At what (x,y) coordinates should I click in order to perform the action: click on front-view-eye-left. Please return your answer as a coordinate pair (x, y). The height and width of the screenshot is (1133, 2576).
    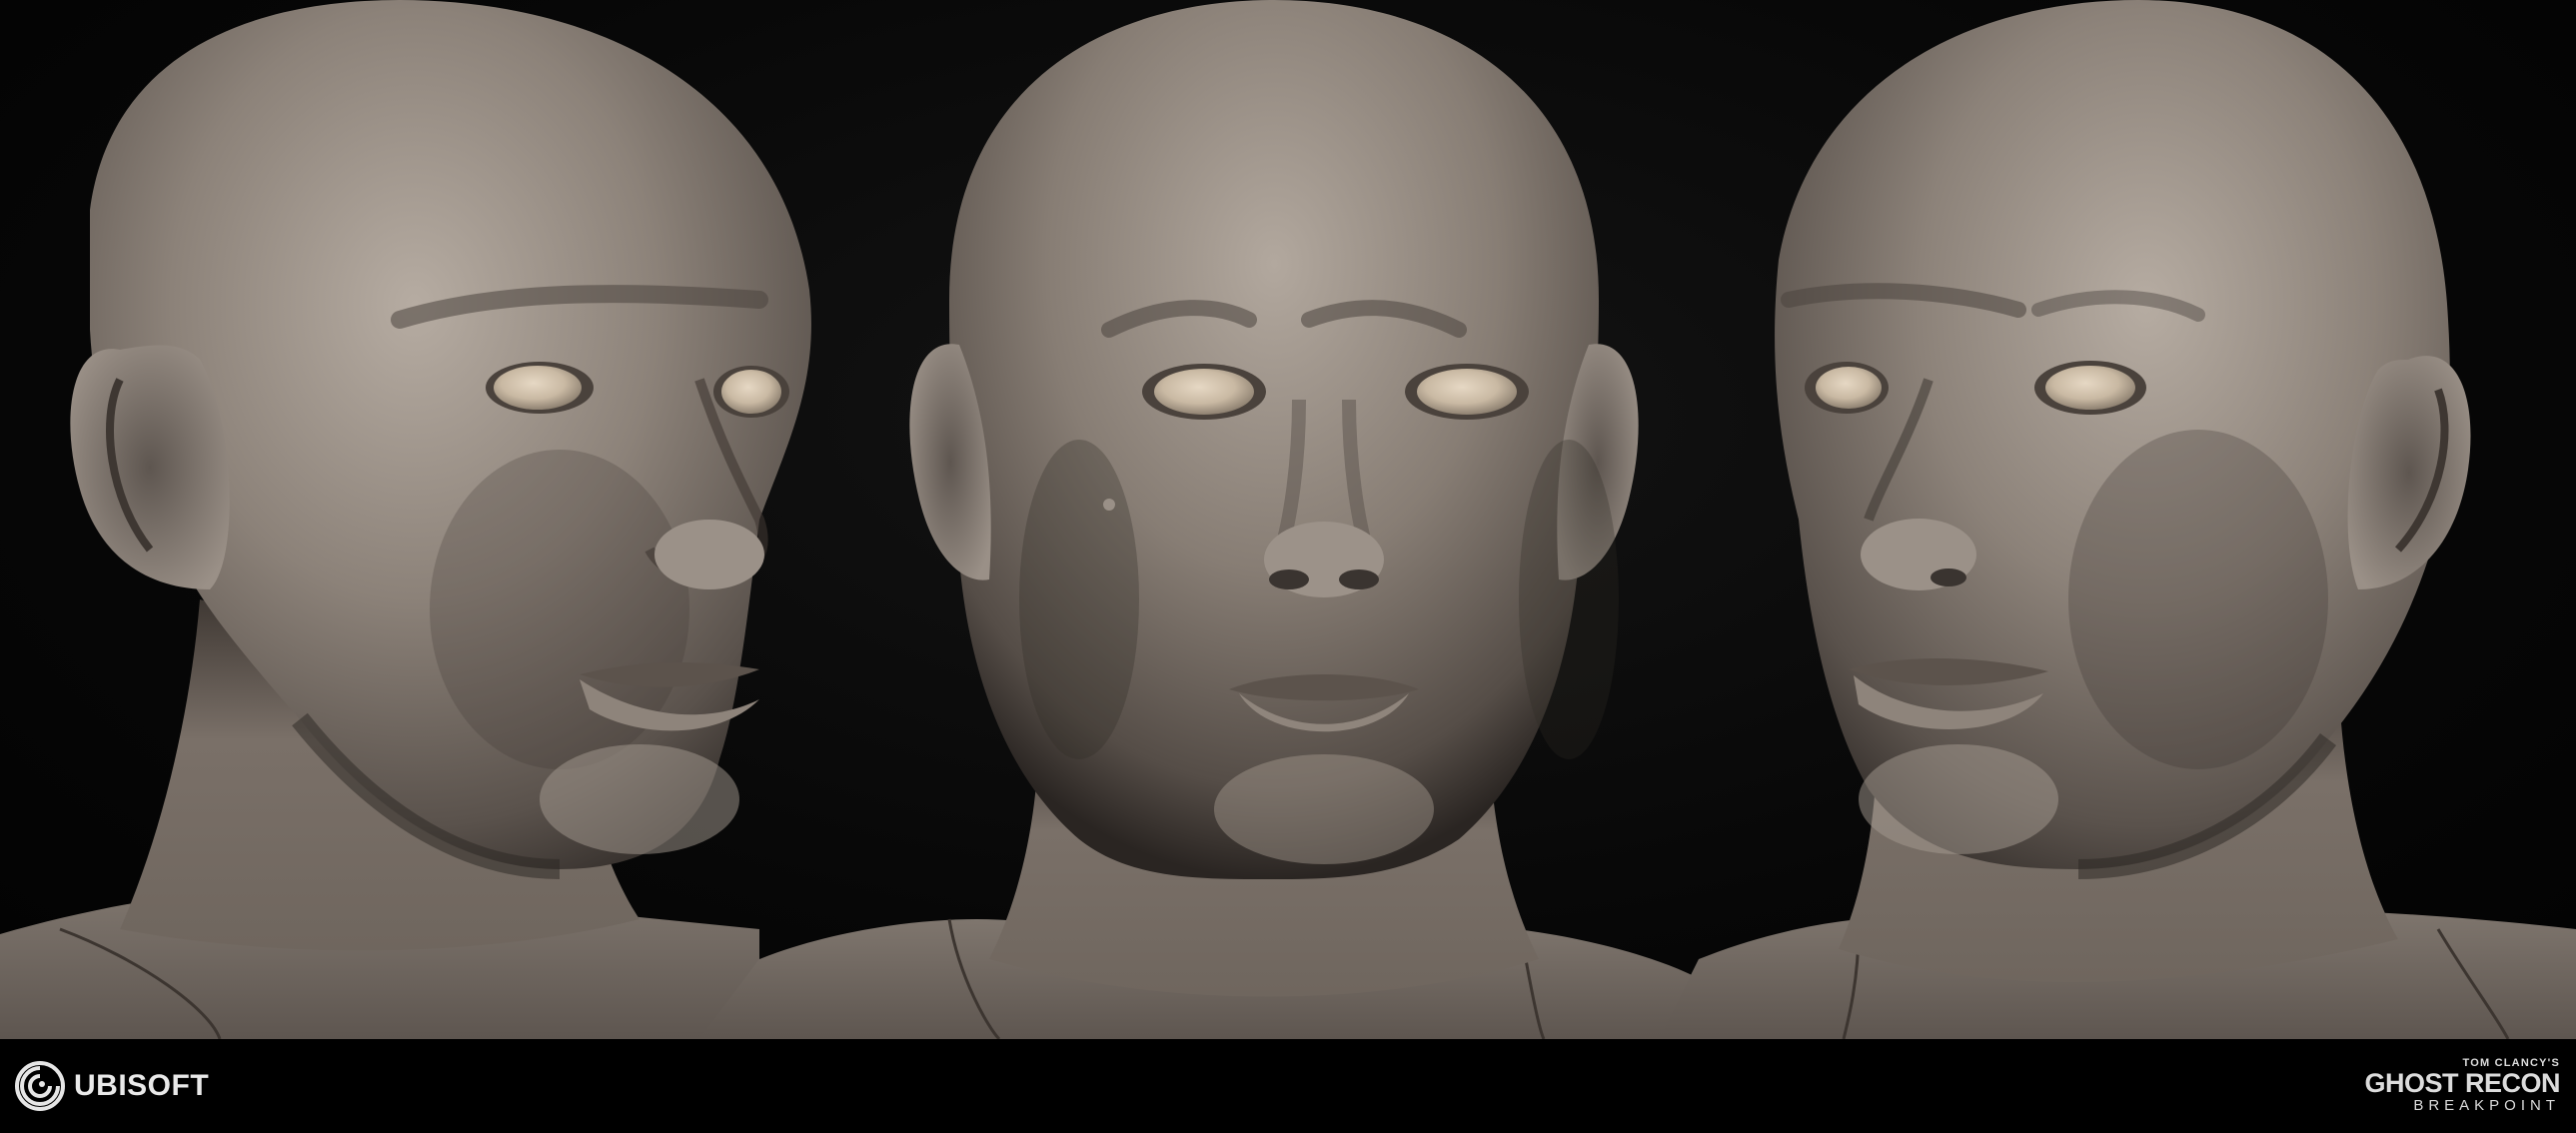
    Looking at the image, I should click on (1204, 392).